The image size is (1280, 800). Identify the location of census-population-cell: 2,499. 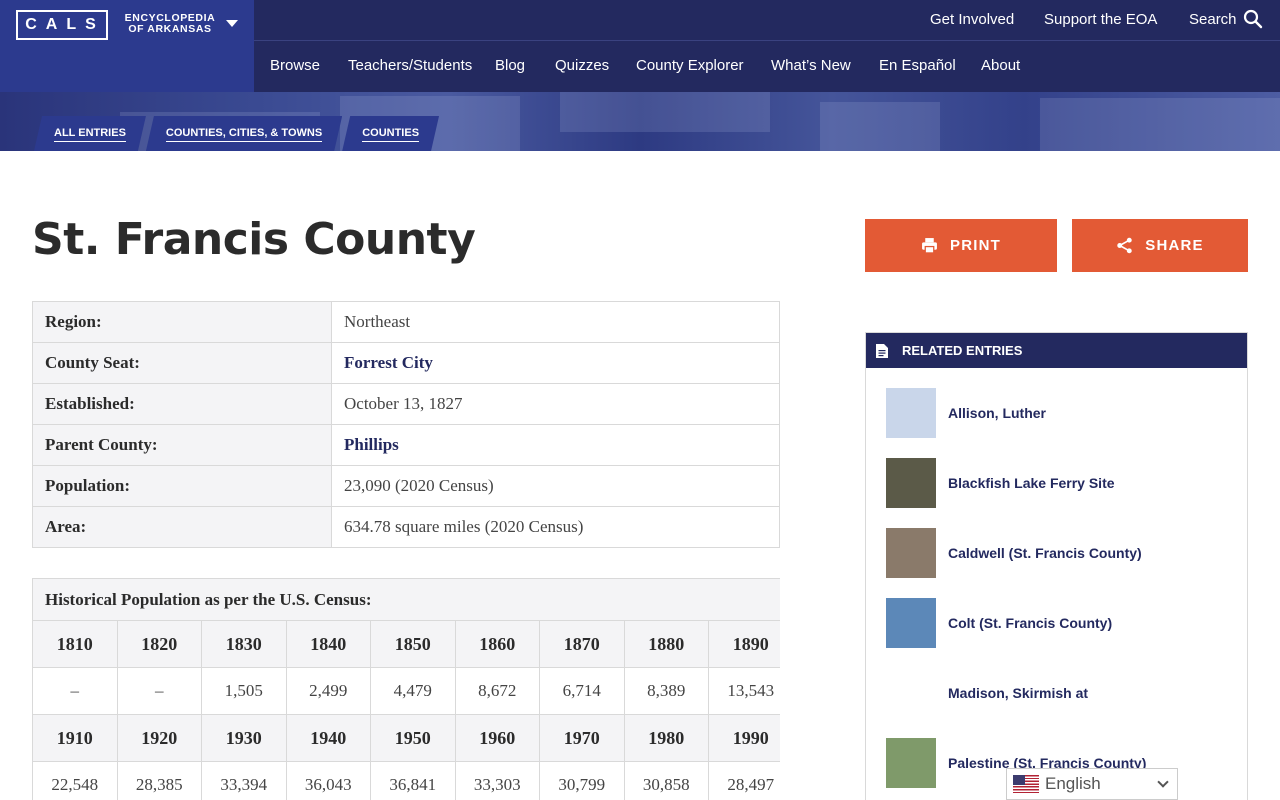
(328, 691).